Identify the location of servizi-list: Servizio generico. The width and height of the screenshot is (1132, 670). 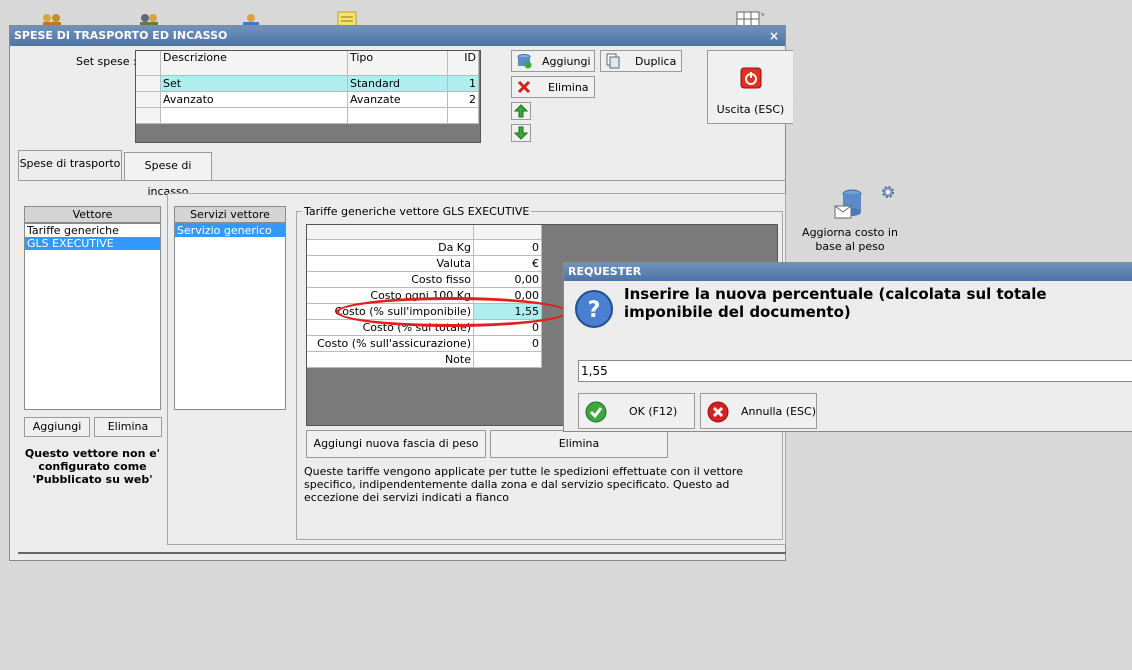
(230, 316).